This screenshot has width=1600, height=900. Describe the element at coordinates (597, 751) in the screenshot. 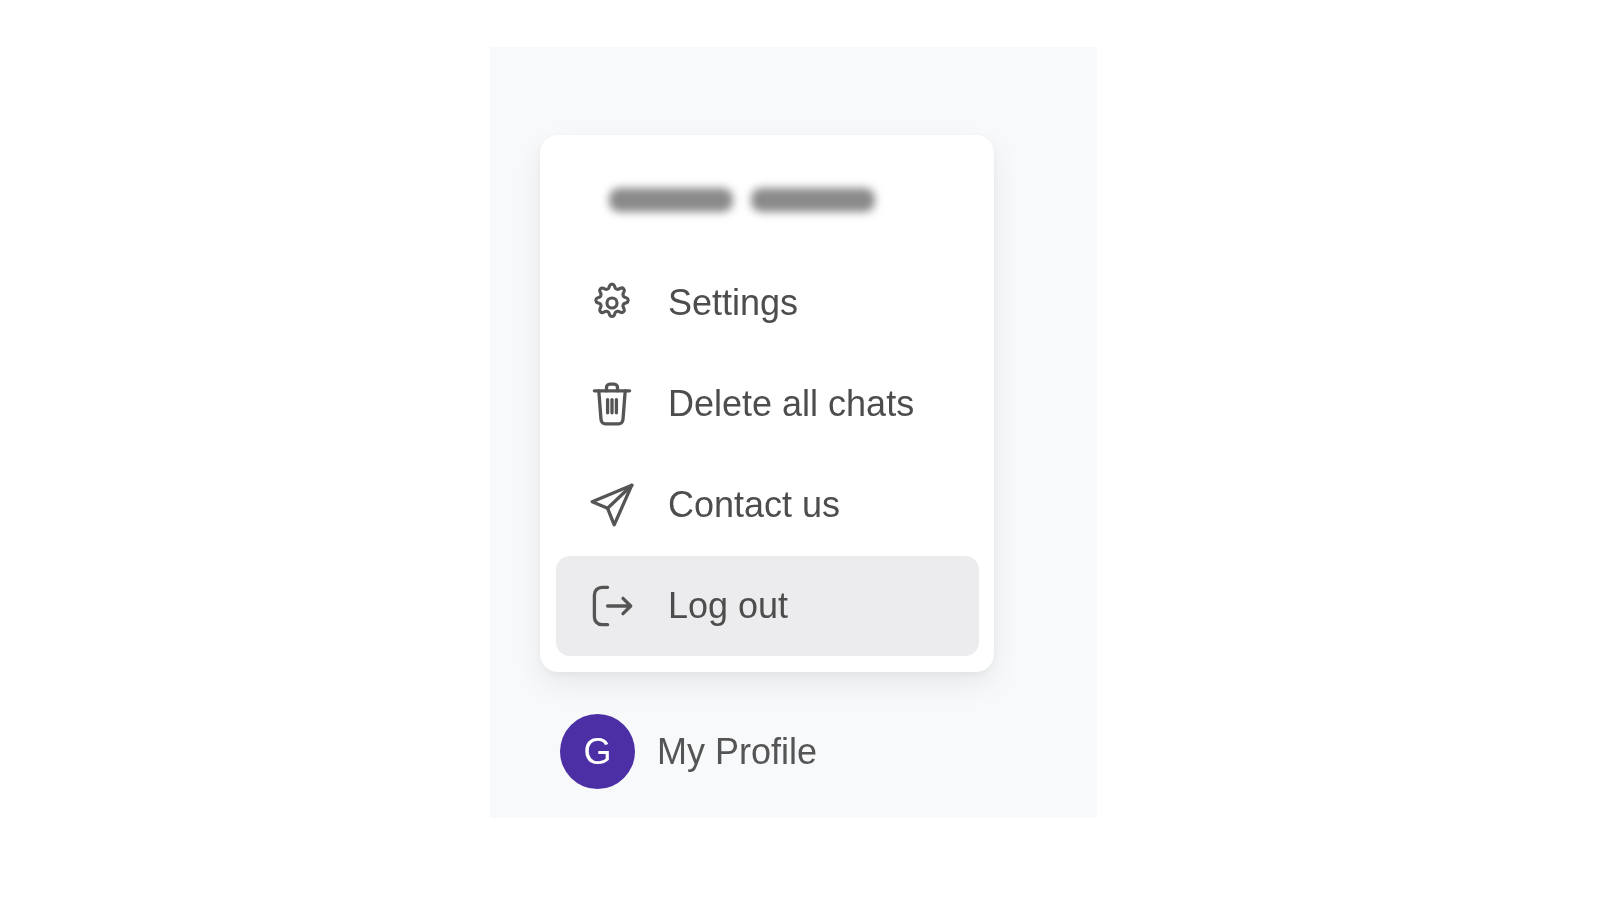

I see `avatar: G` at that location.